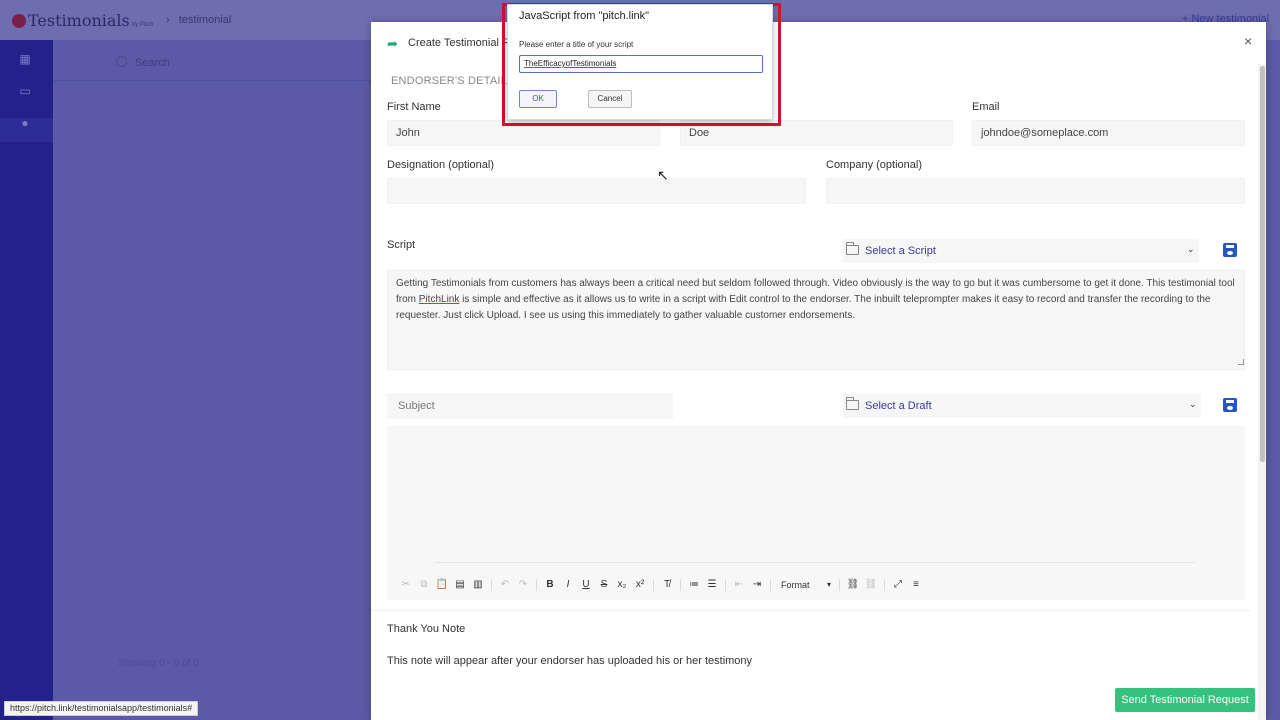 Image resolution: width=1280 pixels, height=720 pixels. What do you see at coordinates (699, 133) in the screenshot?
I see `last-name-value: Doe` at bounding box center [699, 133].